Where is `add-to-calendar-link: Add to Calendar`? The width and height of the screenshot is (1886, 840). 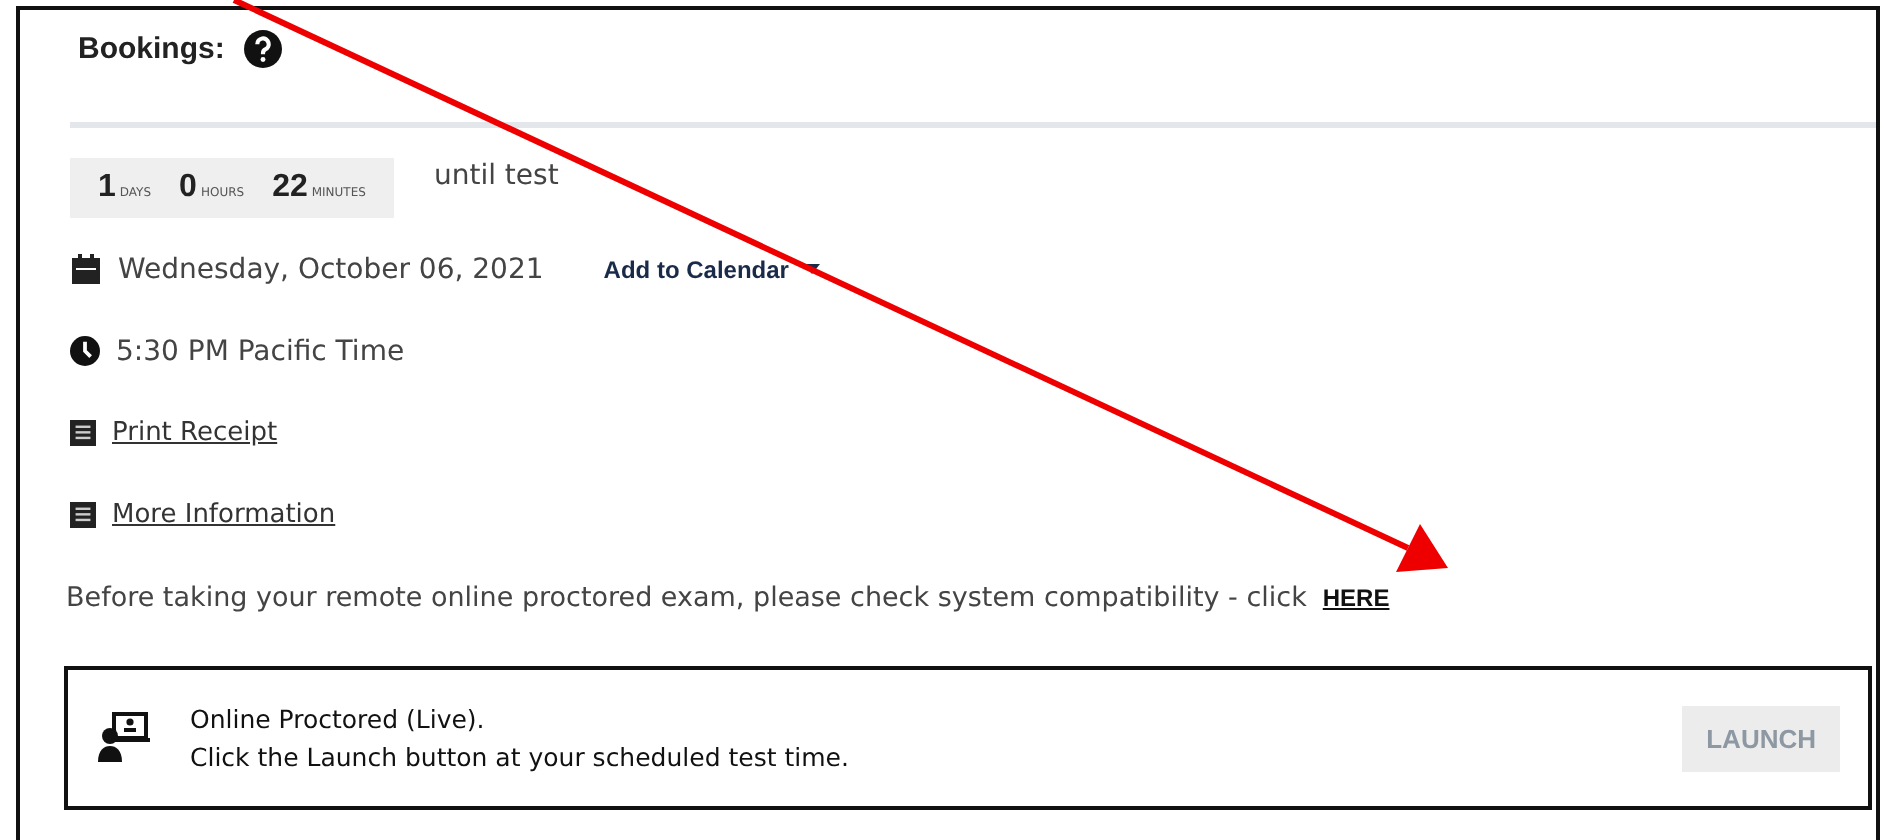
add-to-calendar-link: Add to Calendar is located at coordinates (696, 269).